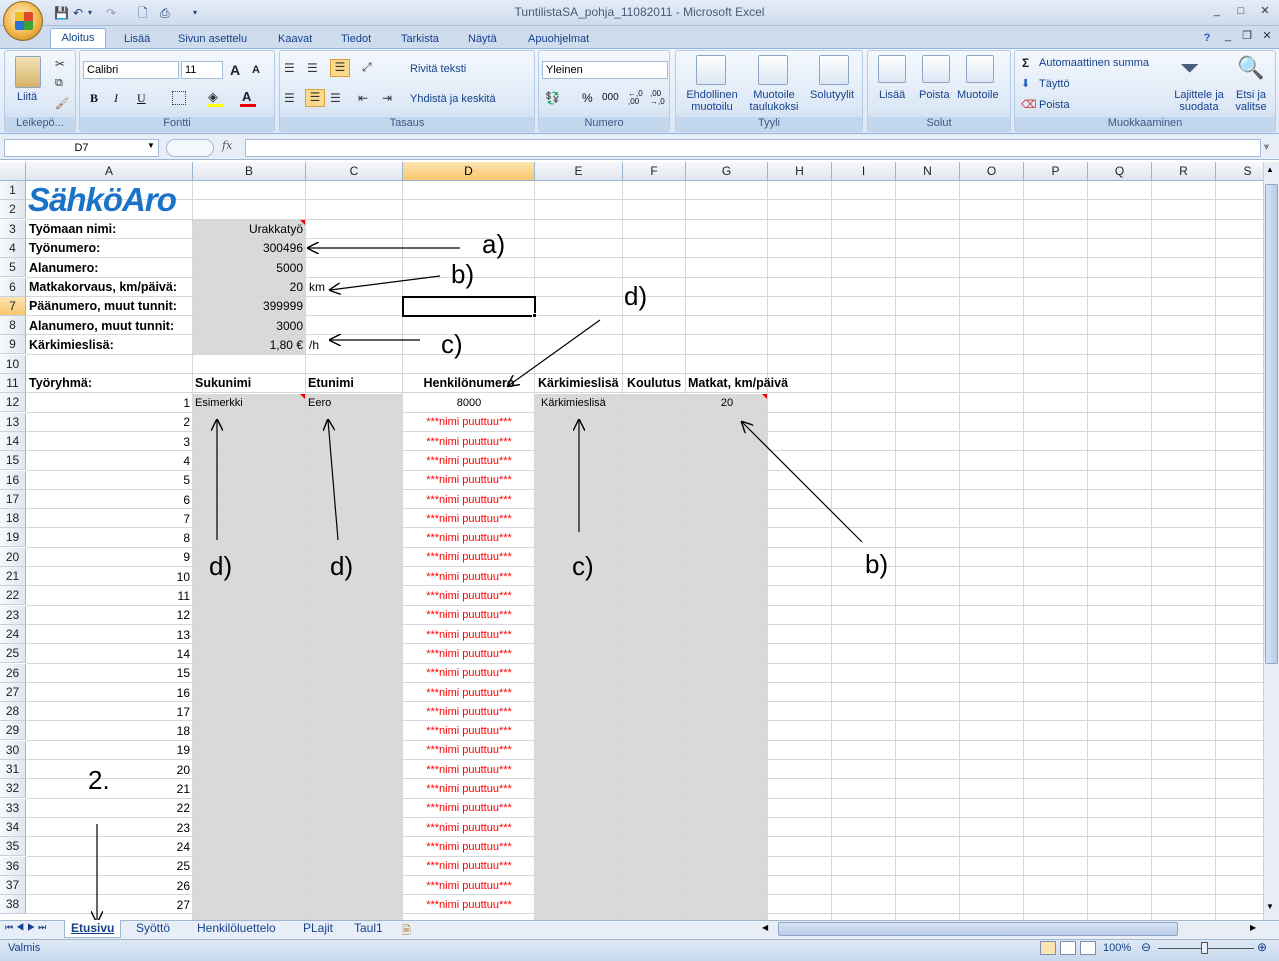 The image size is (1279, 961). I want to click on format-as-table-icon, so click(773, 70).